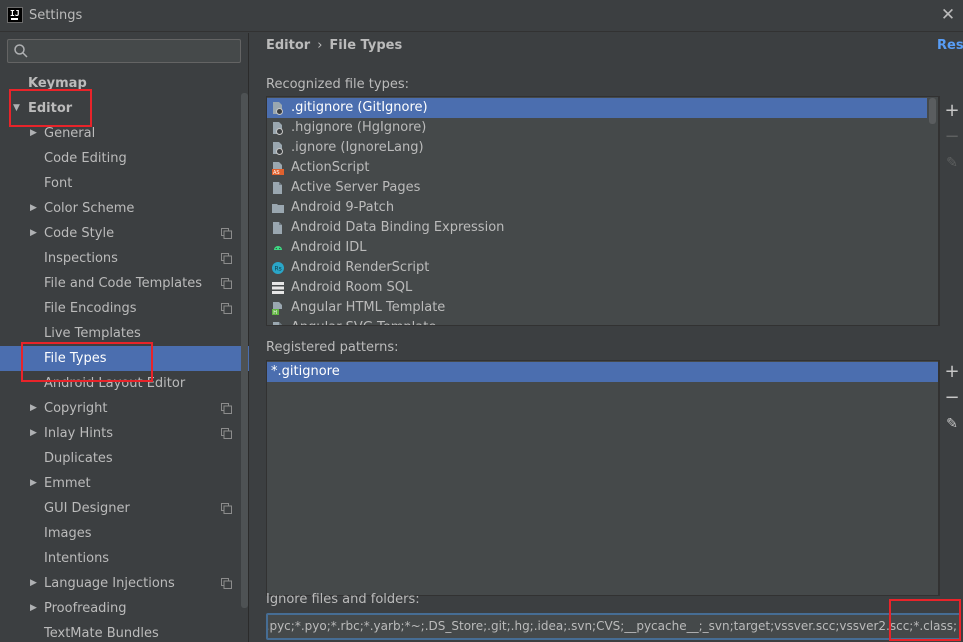 Image resolution: width=963 pixels, height=642 pixels. What do you see at coordinates (597, 108) in the screenshot?
I see `file-type-row: .gitignore (GitIgnore)` at bounding box center [597, 108].